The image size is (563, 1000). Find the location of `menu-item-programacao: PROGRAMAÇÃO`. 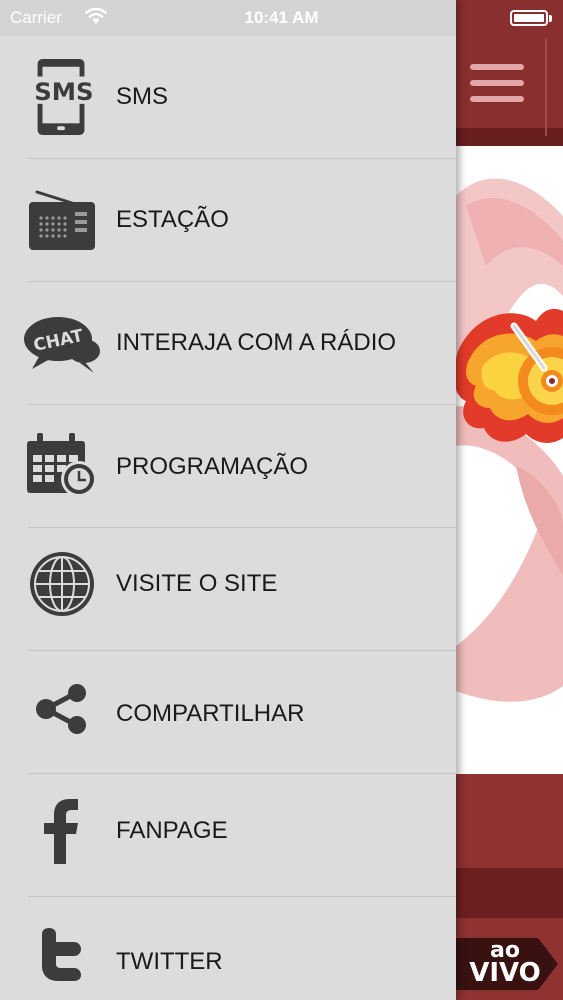

menu-item-programacao: PROGRAMAÇÃO is located at coordinates (228, 466).